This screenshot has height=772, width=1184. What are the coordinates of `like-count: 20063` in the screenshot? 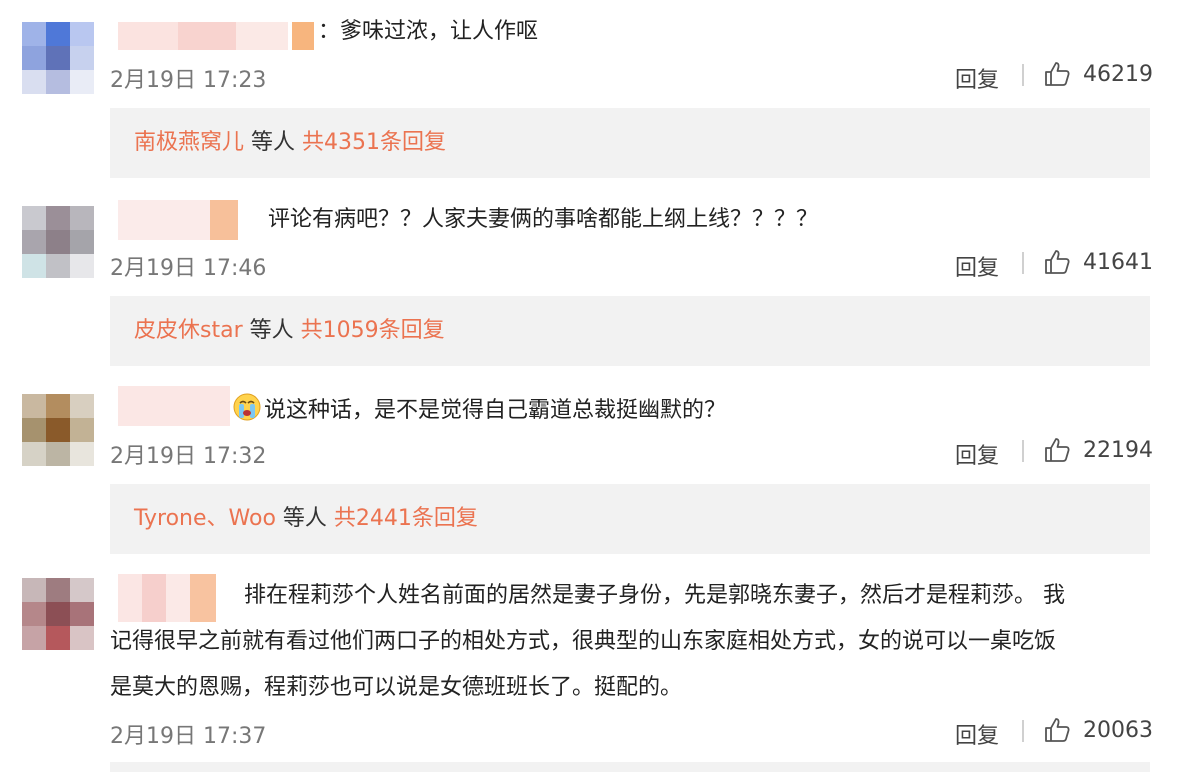 It's located at (1118, 730).